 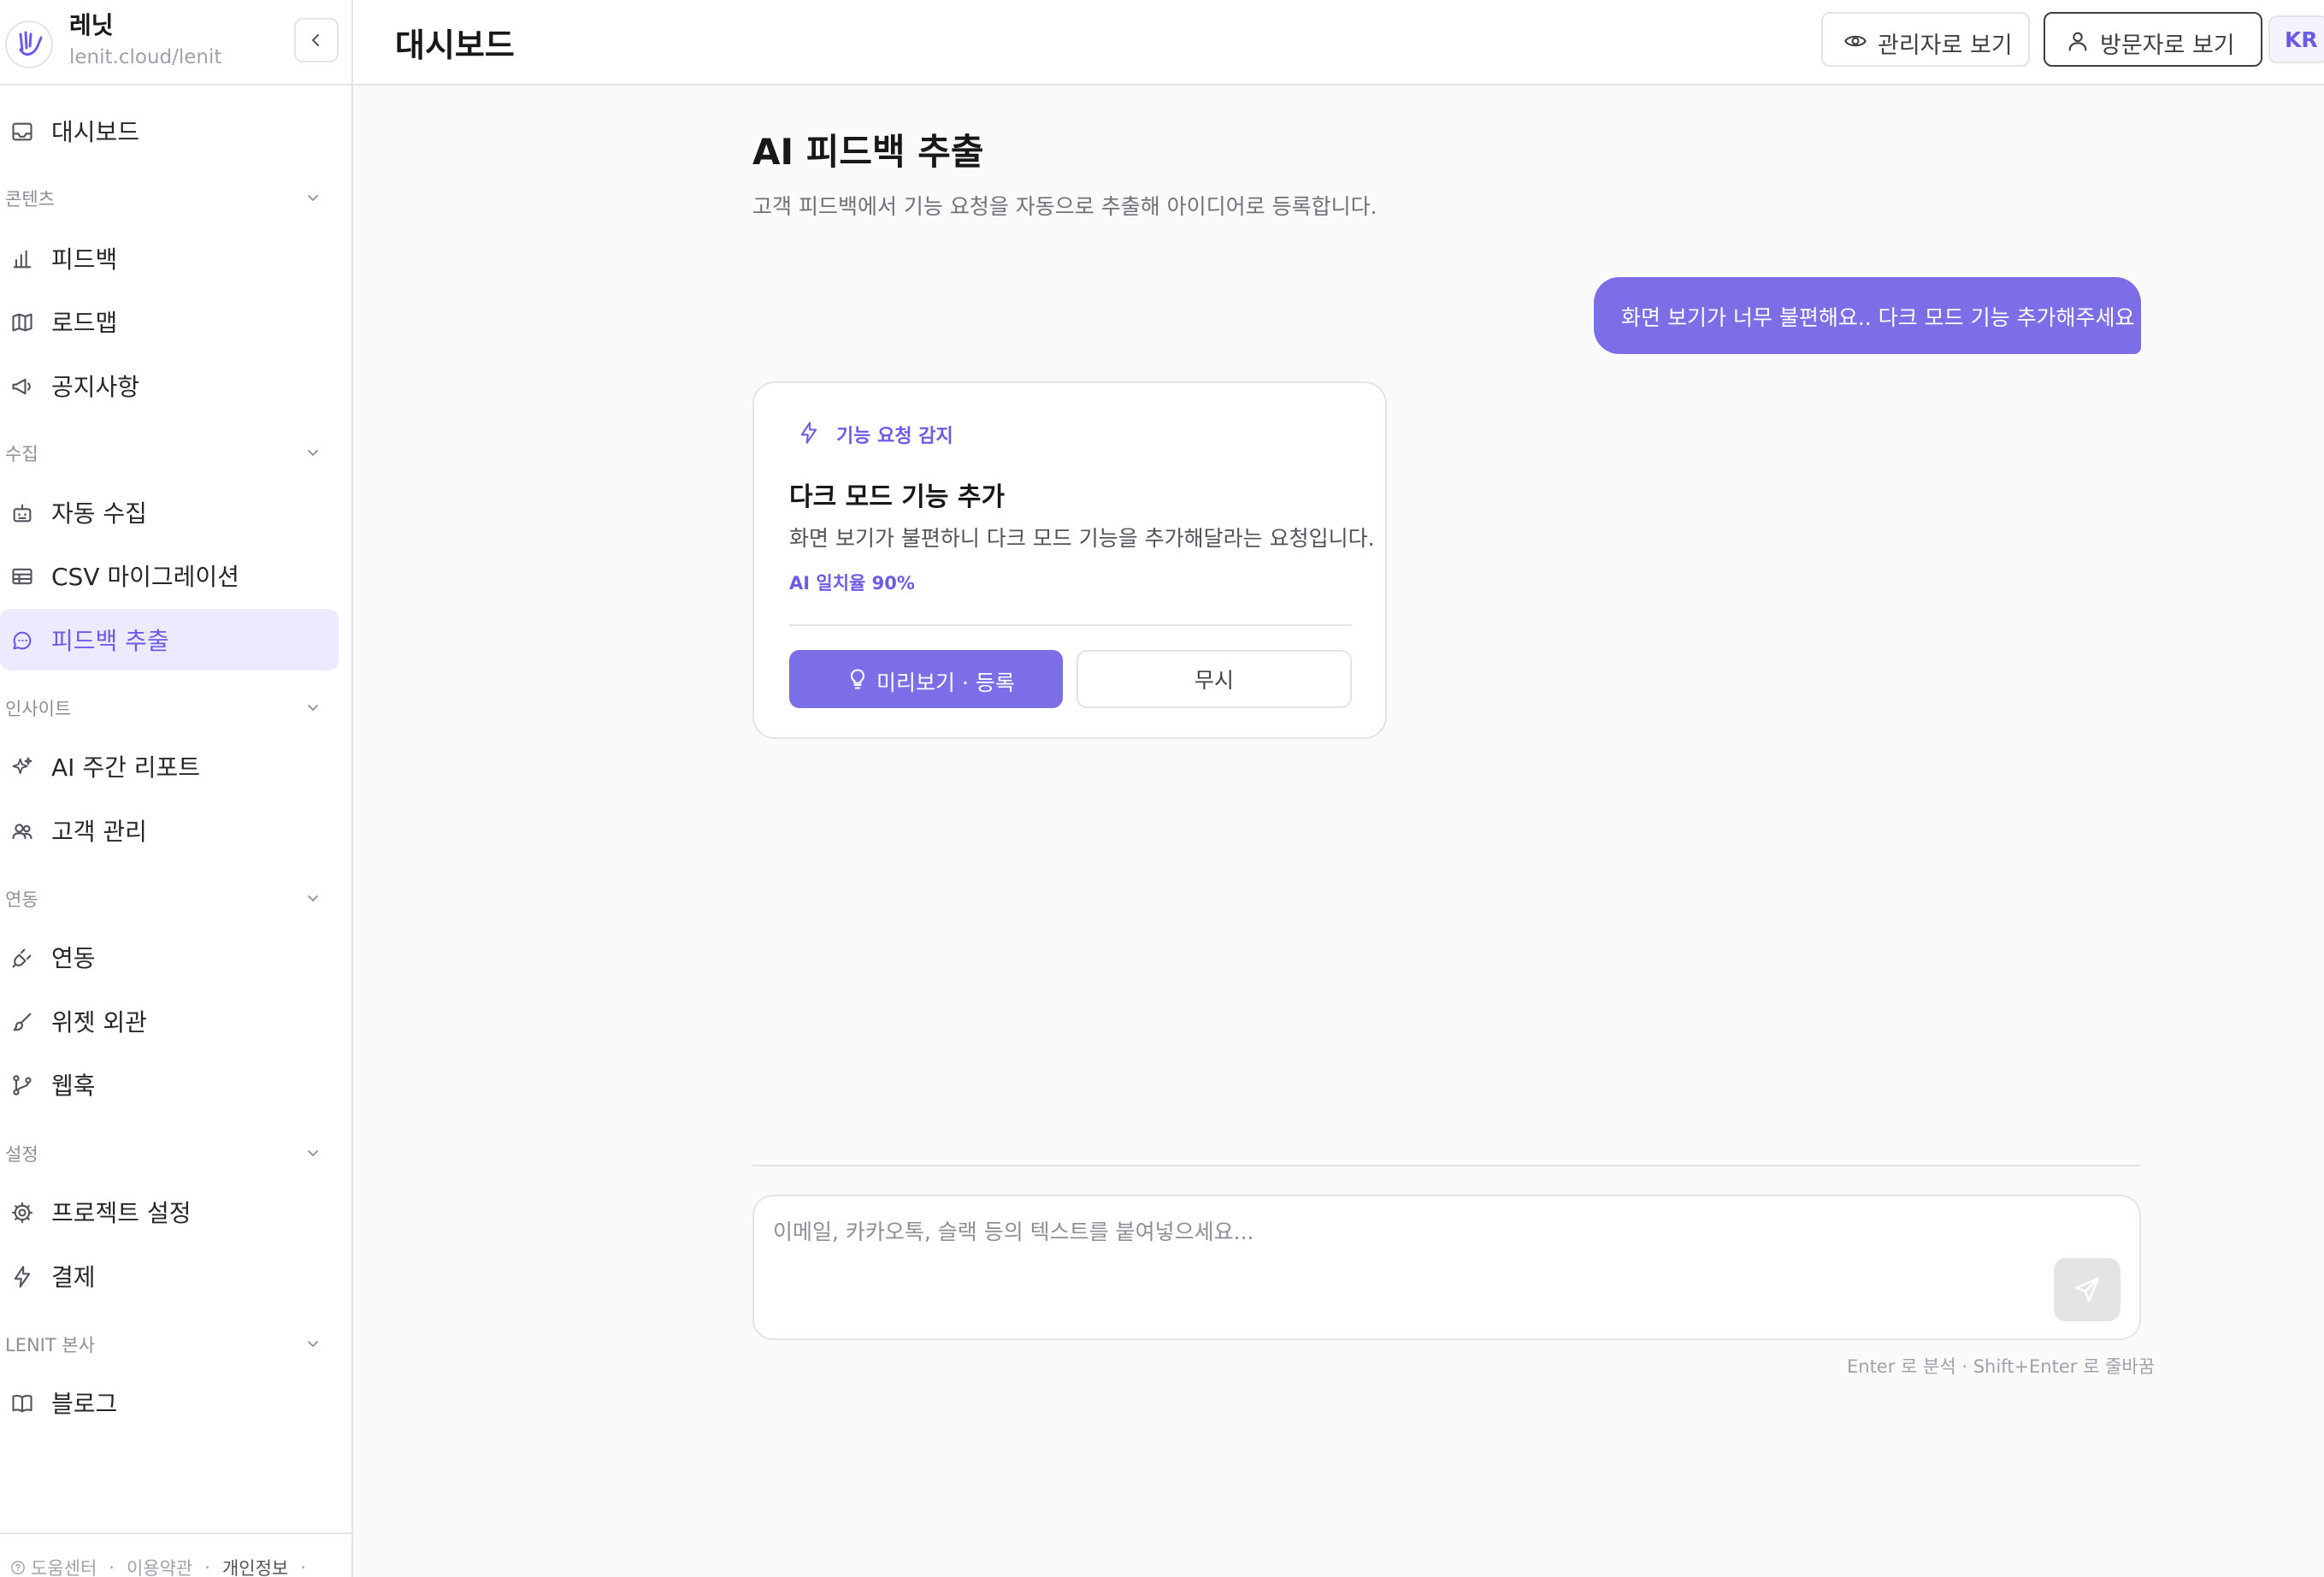 I want to click on view-as-admin-button: 관리자로 보기, so click(x=1925, y=39).